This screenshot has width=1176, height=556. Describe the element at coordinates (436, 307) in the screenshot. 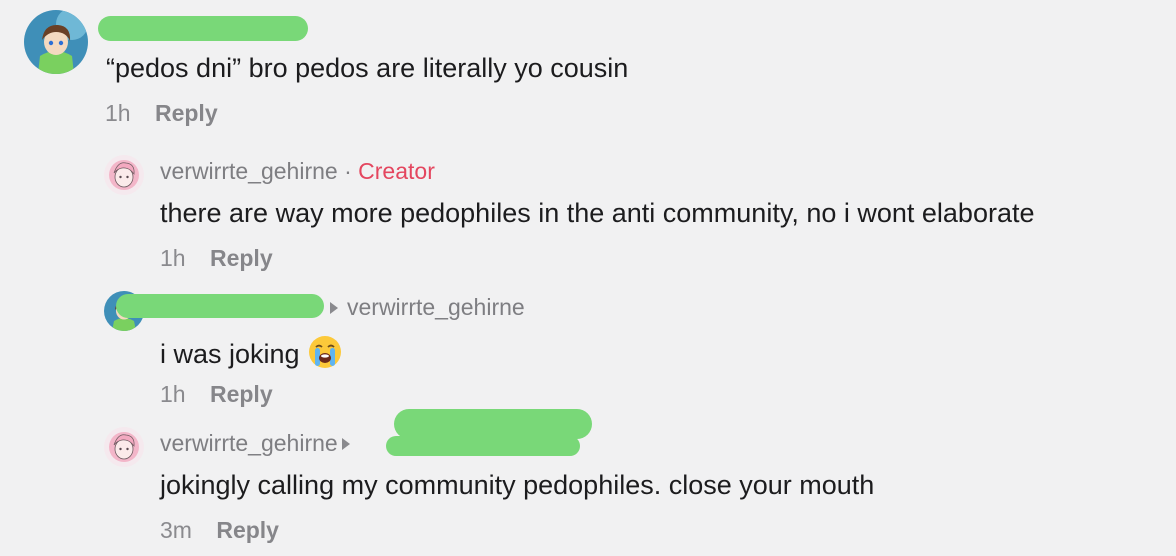

I see `reply-to-username: verwirrte_gehirne` at that location.